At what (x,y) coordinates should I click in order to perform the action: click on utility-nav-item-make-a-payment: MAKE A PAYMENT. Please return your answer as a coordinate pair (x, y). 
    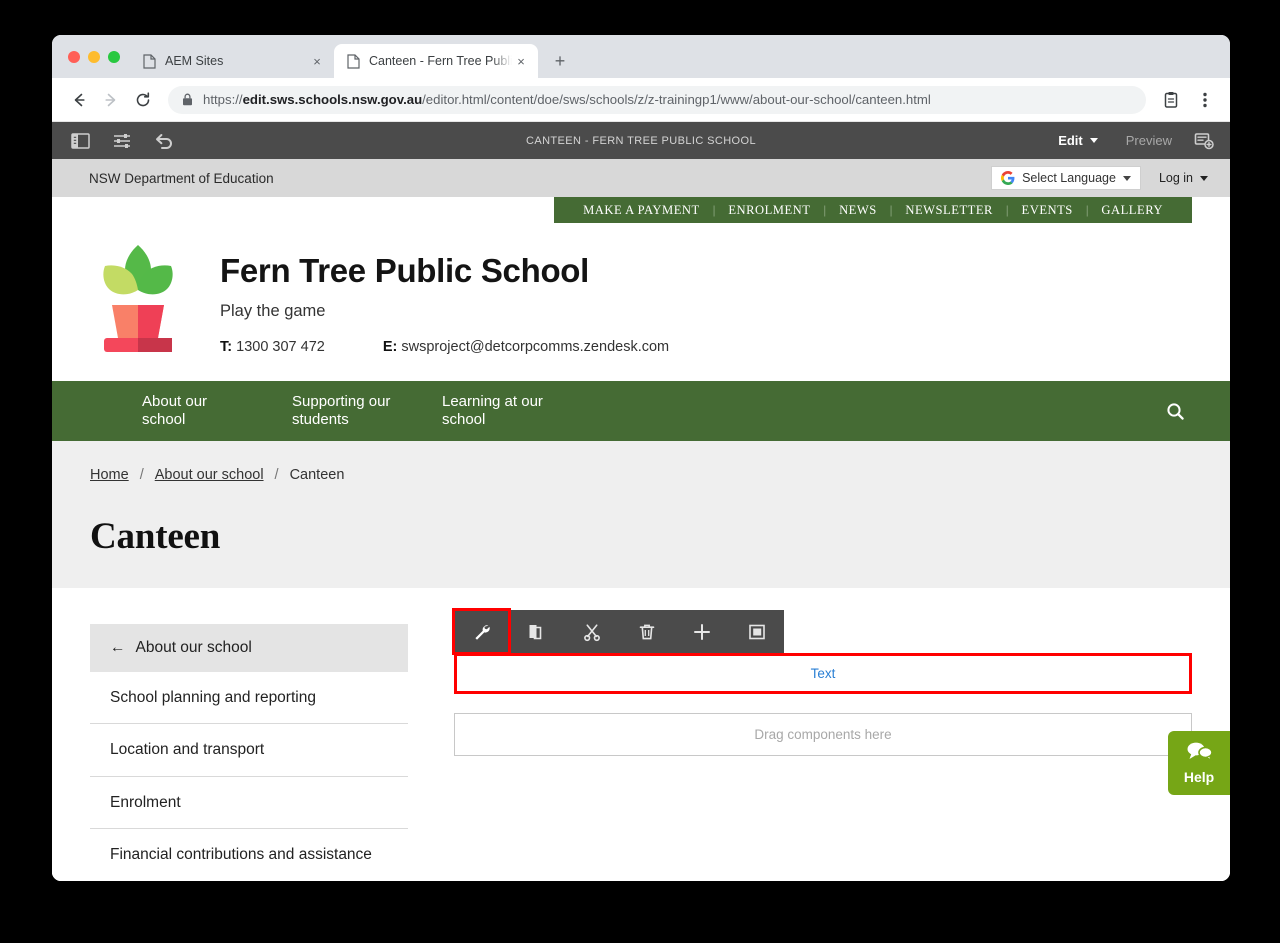
    Looking at the image, I should click on (641, 210).